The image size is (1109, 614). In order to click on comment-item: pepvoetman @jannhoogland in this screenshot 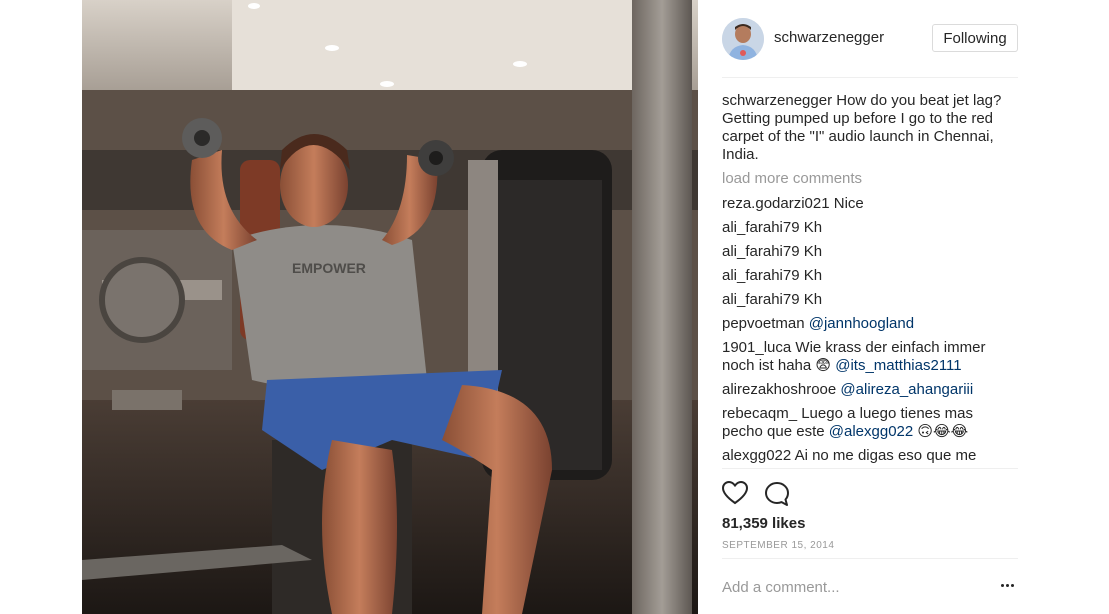, I will do `click(870, 324)`.